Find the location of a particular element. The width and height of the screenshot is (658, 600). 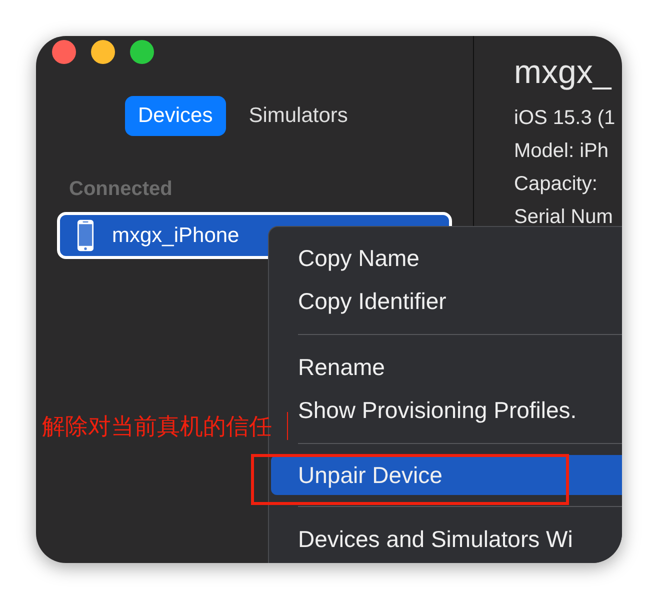

close-button is located at coordinates (64, 52).